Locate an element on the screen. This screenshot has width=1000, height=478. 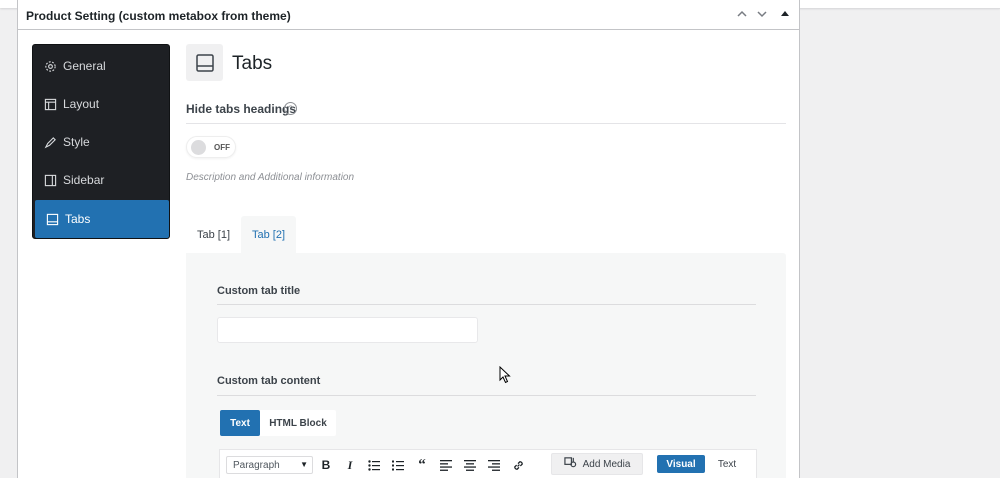
tab-1: Tab [1] is located at coordinates (213, 234).